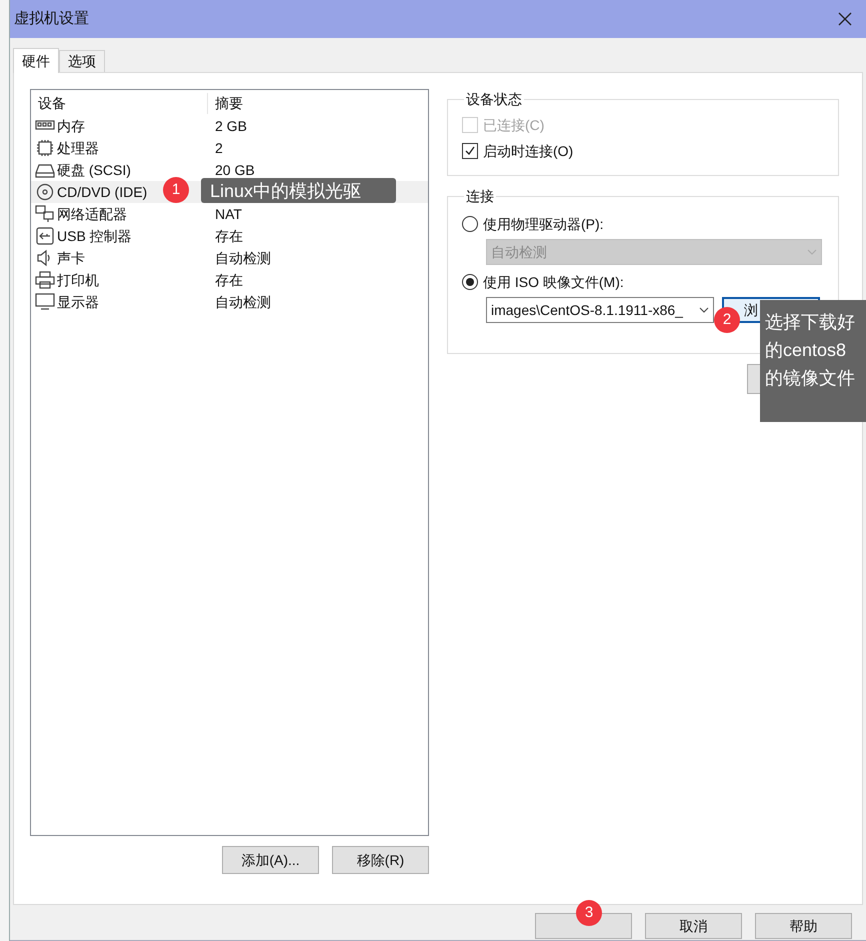 The width and height of the screenshot is (866, 941). I want to click on callout-tooltip: 选择下载好的centos8的镜像文件, so click(813, 361).